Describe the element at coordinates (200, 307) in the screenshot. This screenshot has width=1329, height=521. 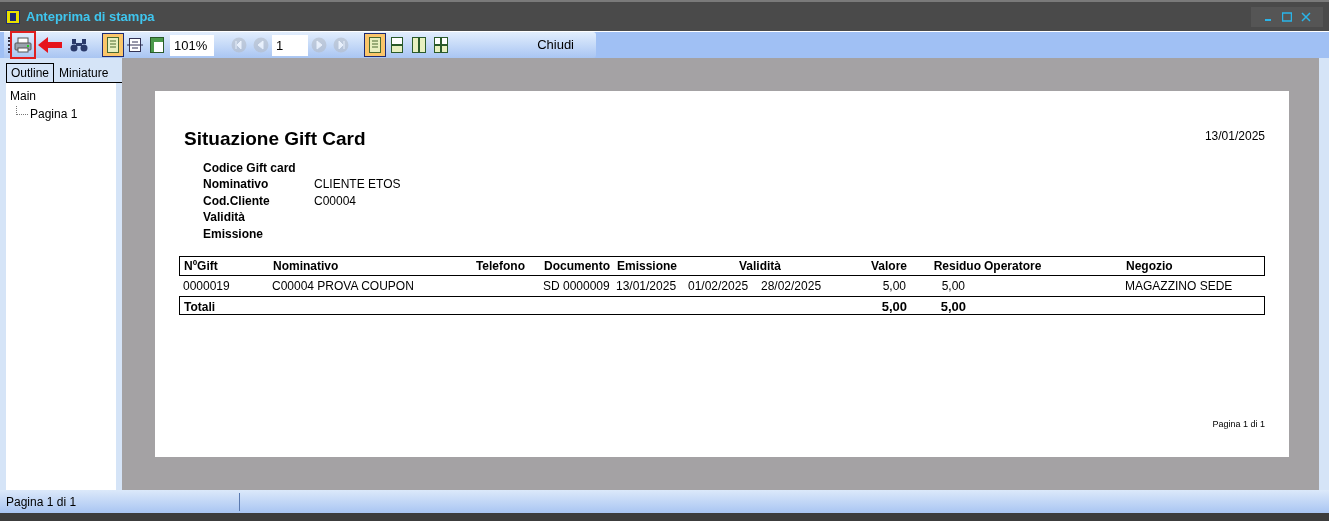
I see `totals-label: Totali` at that location.